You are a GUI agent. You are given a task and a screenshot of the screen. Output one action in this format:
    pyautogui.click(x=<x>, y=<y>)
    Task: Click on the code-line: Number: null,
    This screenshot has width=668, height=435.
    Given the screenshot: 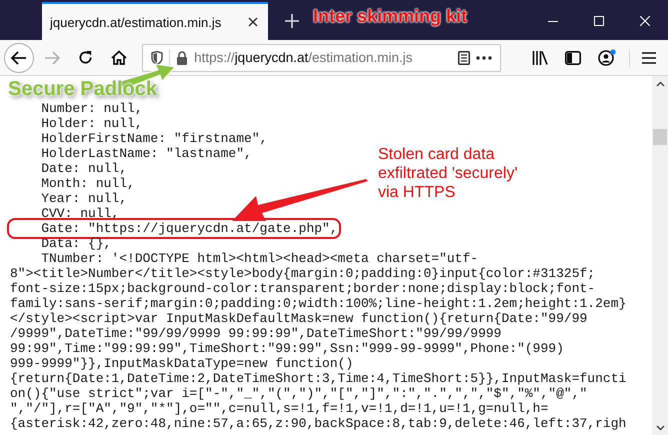 What is the action you would take?
    pyautogui.click(x=91, y=108)
    